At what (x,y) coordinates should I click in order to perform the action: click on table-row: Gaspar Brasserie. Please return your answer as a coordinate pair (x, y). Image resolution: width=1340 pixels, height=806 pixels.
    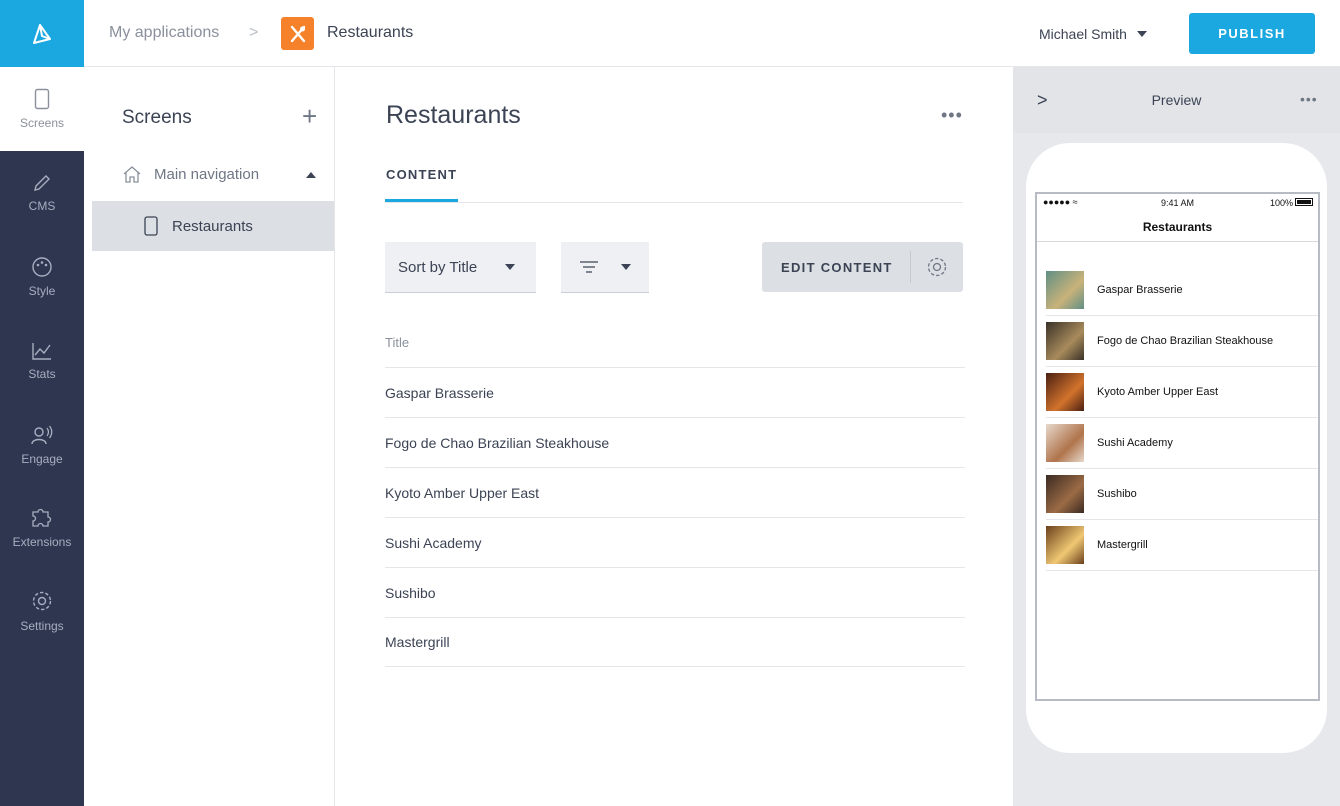
    Looking at the image, I should click on (675, 392).